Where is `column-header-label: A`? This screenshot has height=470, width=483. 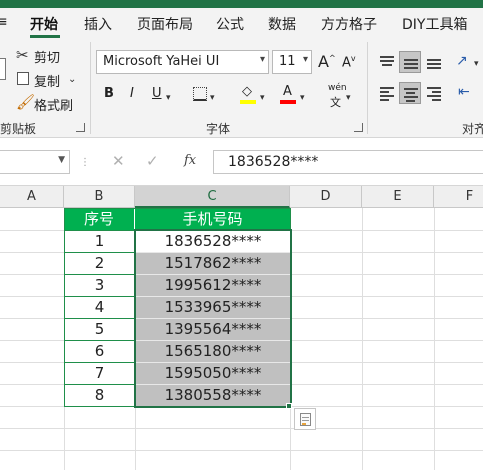 column-header-label: A is located at coordinates (31, 196).